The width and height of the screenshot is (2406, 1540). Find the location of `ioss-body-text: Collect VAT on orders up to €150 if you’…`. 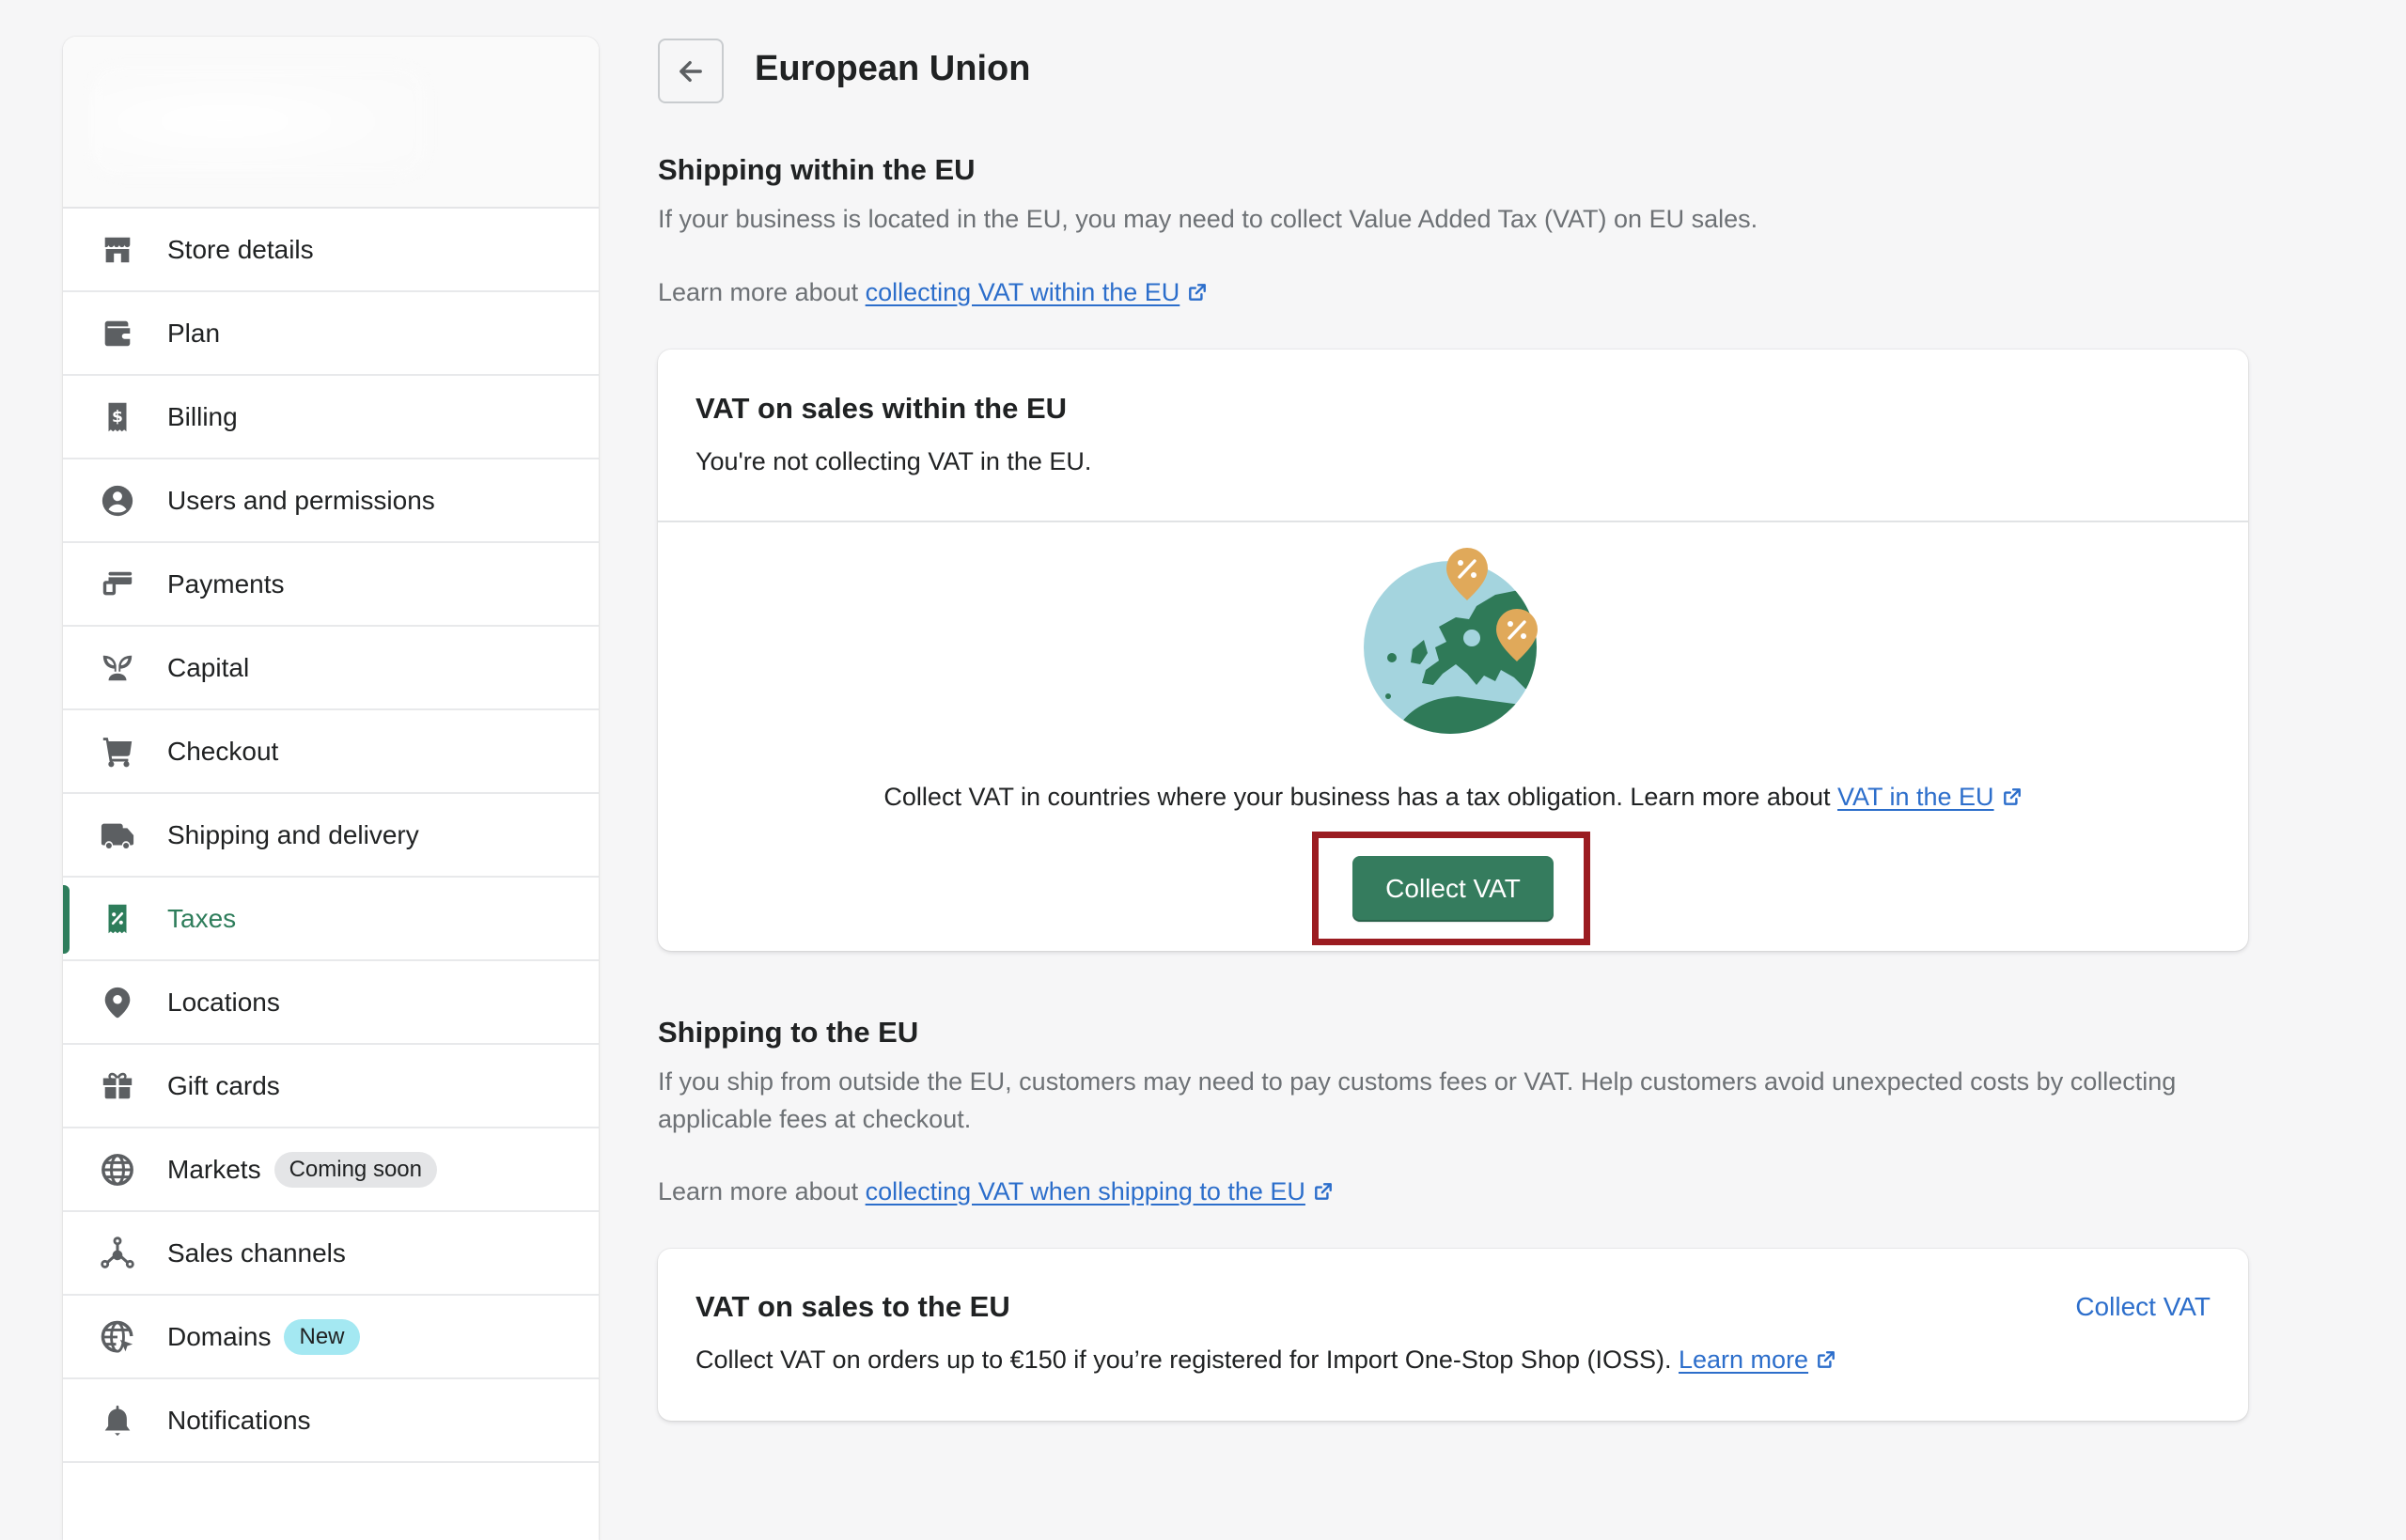

ioss-body-text: Collect VAT on orders up to €150 if you’… is located at coordinates (1187, 1360).